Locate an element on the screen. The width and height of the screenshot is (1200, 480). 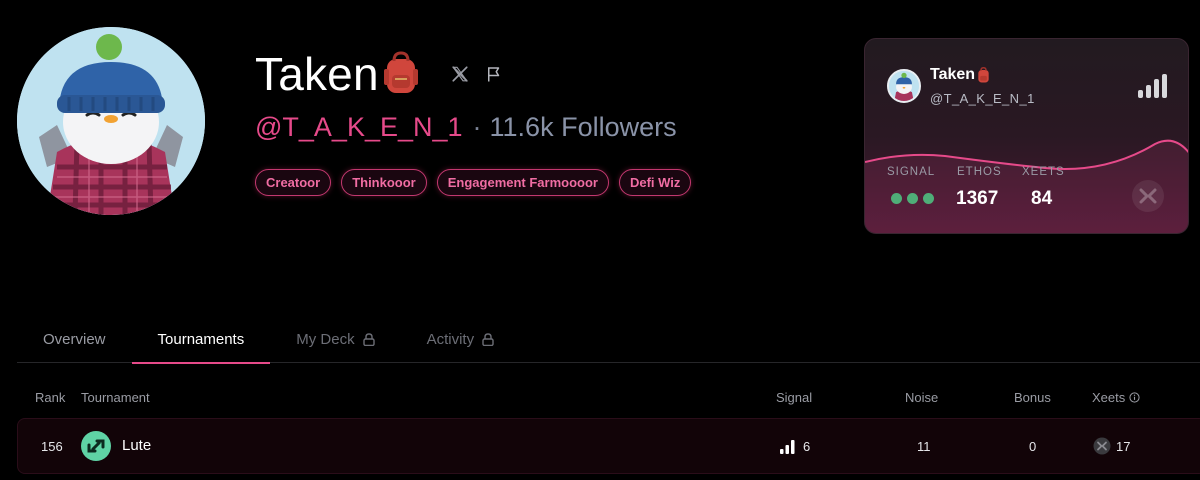
card-name: Taken is located at coordinates (960, 75).